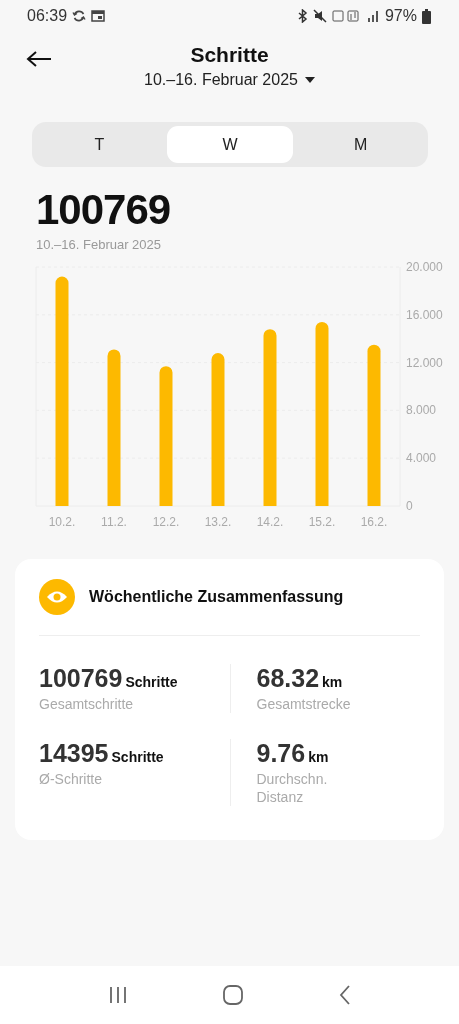 The width and height of the screenshot is (459, 1024). Describe the element at coordinates (421, 410) in the screenshot. I see `y-axis-label: 8.000` at that location.